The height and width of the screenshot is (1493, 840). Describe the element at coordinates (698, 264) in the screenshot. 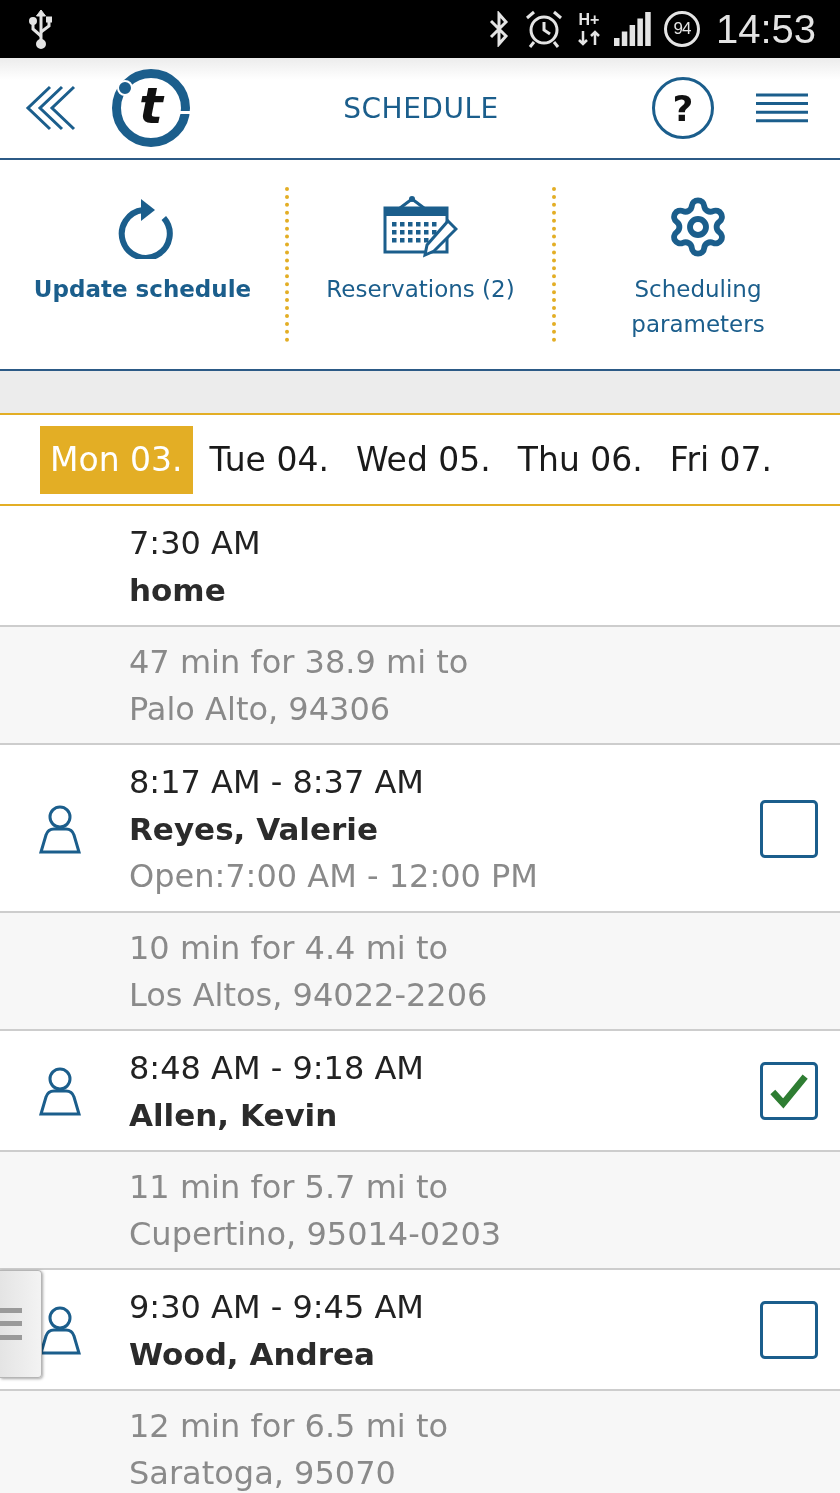

I see `toolbar-button: Scheduling parameters` at that location.